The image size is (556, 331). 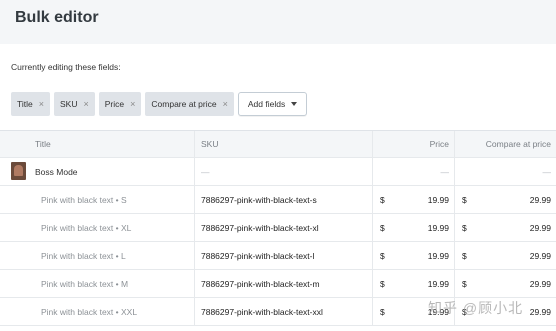 I want to click on sku-input: 7886297-pink-with-black-text-xxl, so click(x=284, y=311).